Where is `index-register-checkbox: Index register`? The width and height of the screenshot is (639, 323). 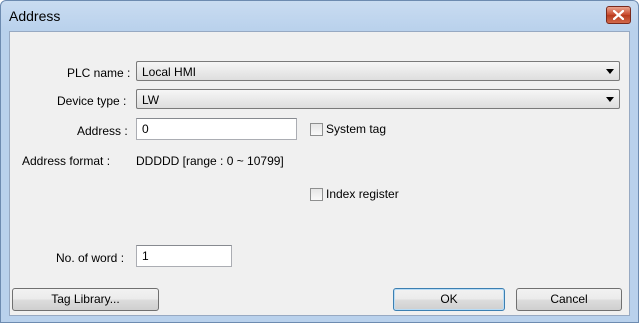 index-register-checkbox: Index register is located at coordinates (354, 194).